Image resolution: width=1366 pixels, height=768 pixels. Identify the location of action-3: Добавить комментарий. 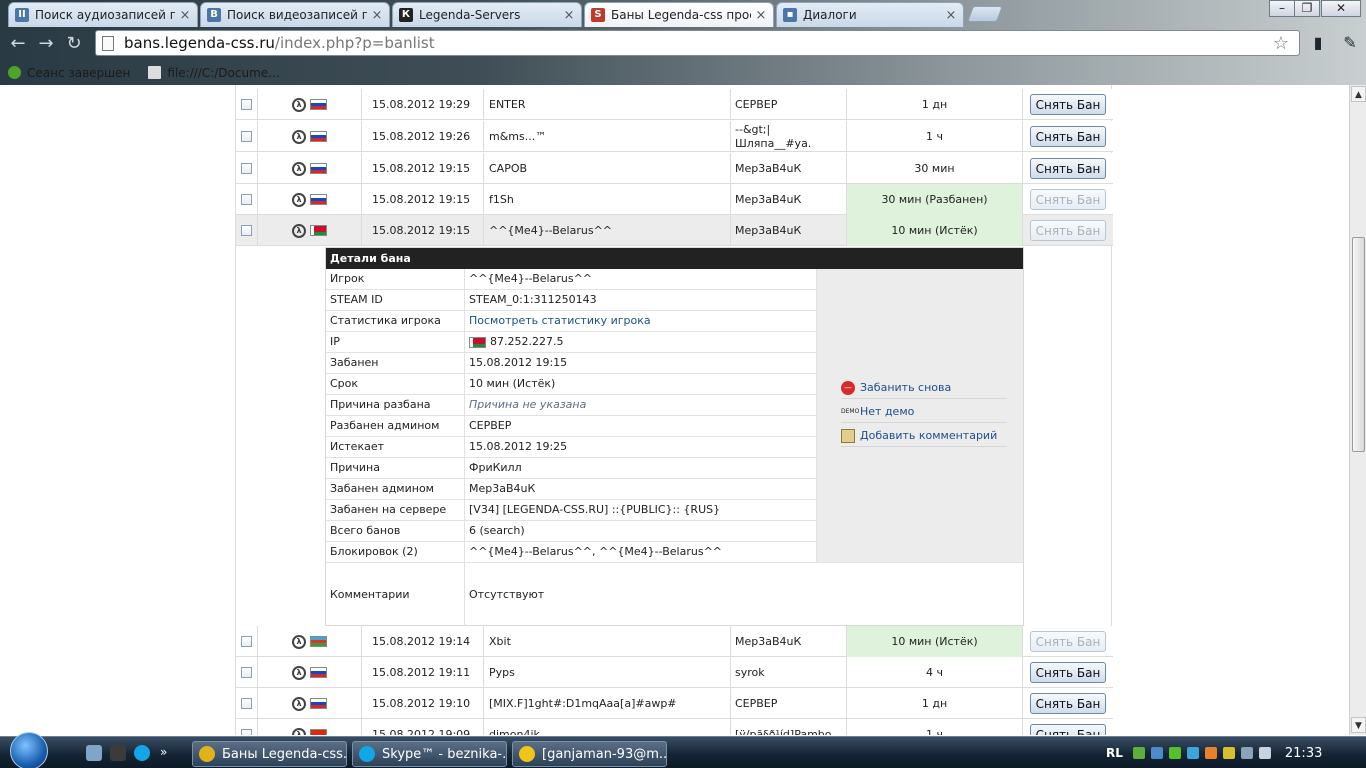
(924, 436).